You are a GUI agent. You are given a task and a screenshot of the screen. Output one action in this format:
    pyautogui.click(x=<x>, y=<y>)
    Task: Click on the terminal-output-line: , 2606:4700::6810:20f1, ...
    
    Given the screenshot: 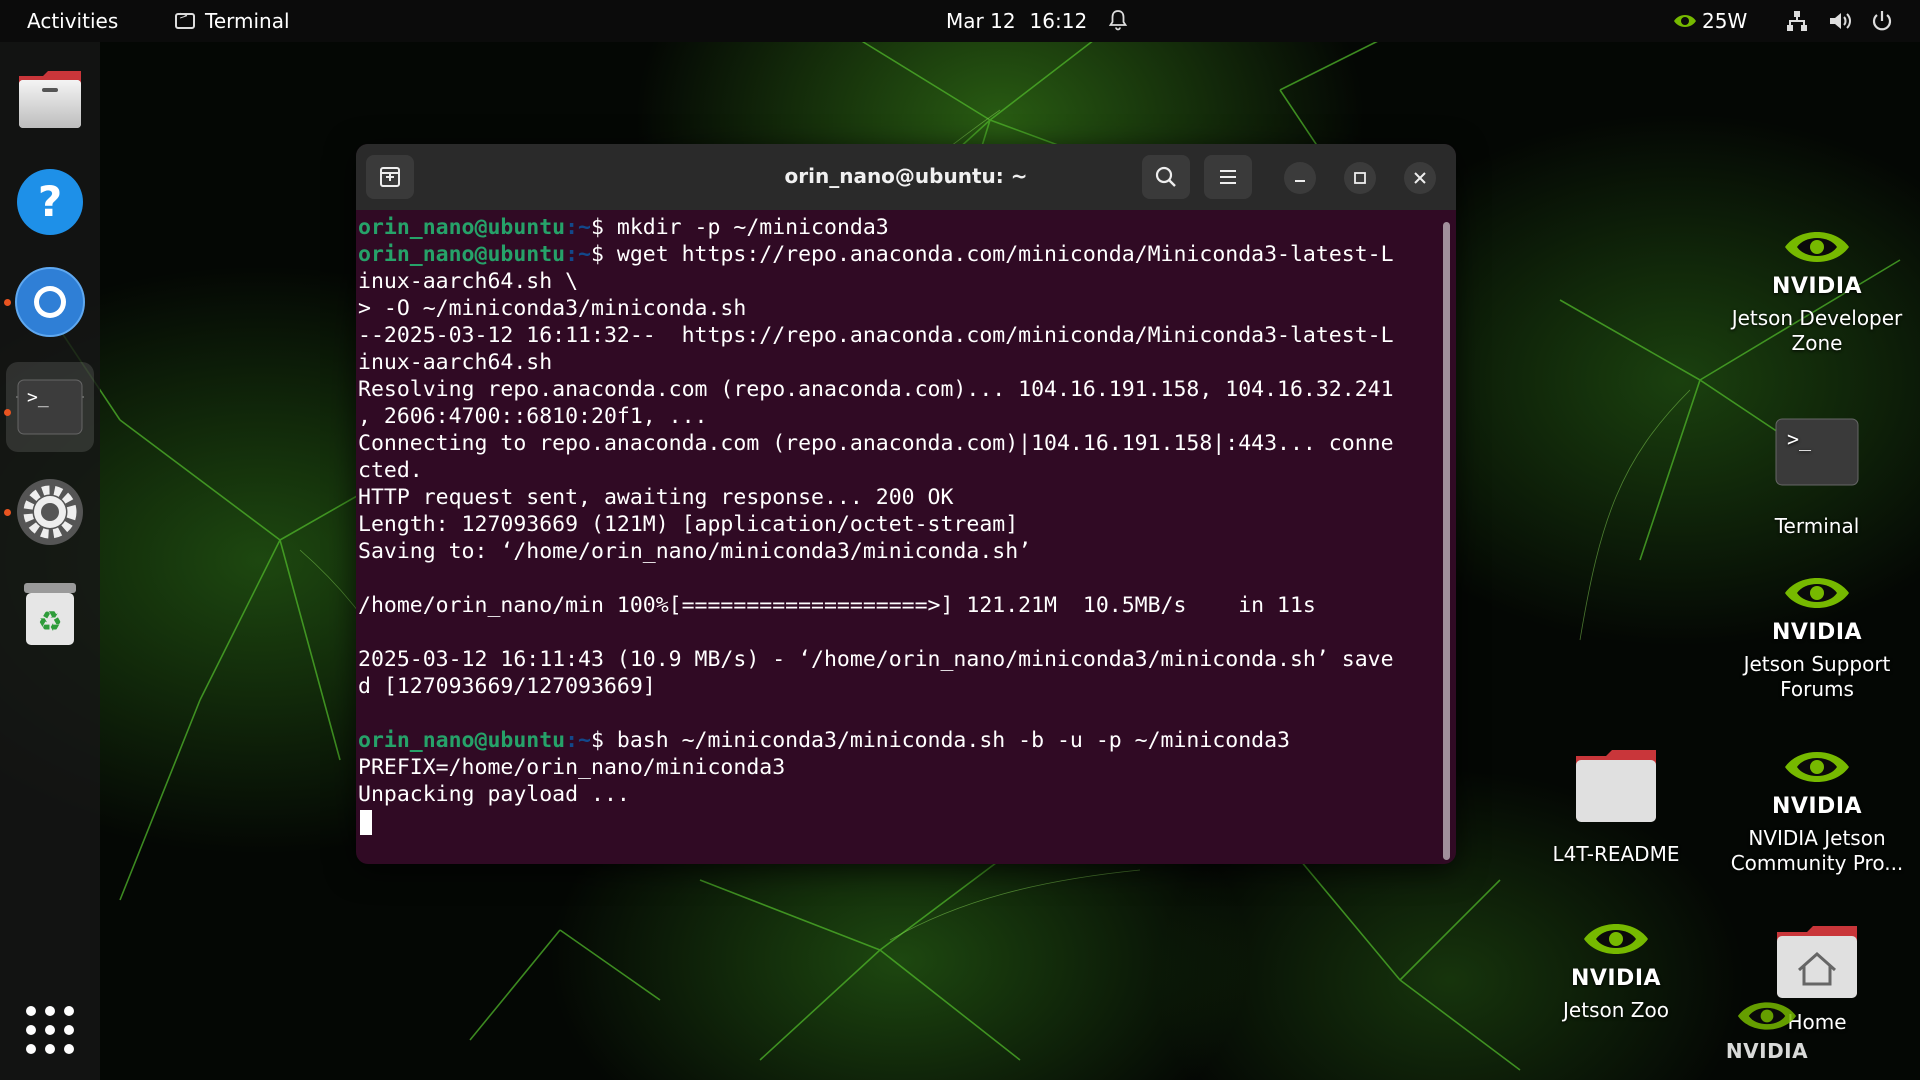 What is the action you would take?
    pyautogui.click(x=533, y=416)
    